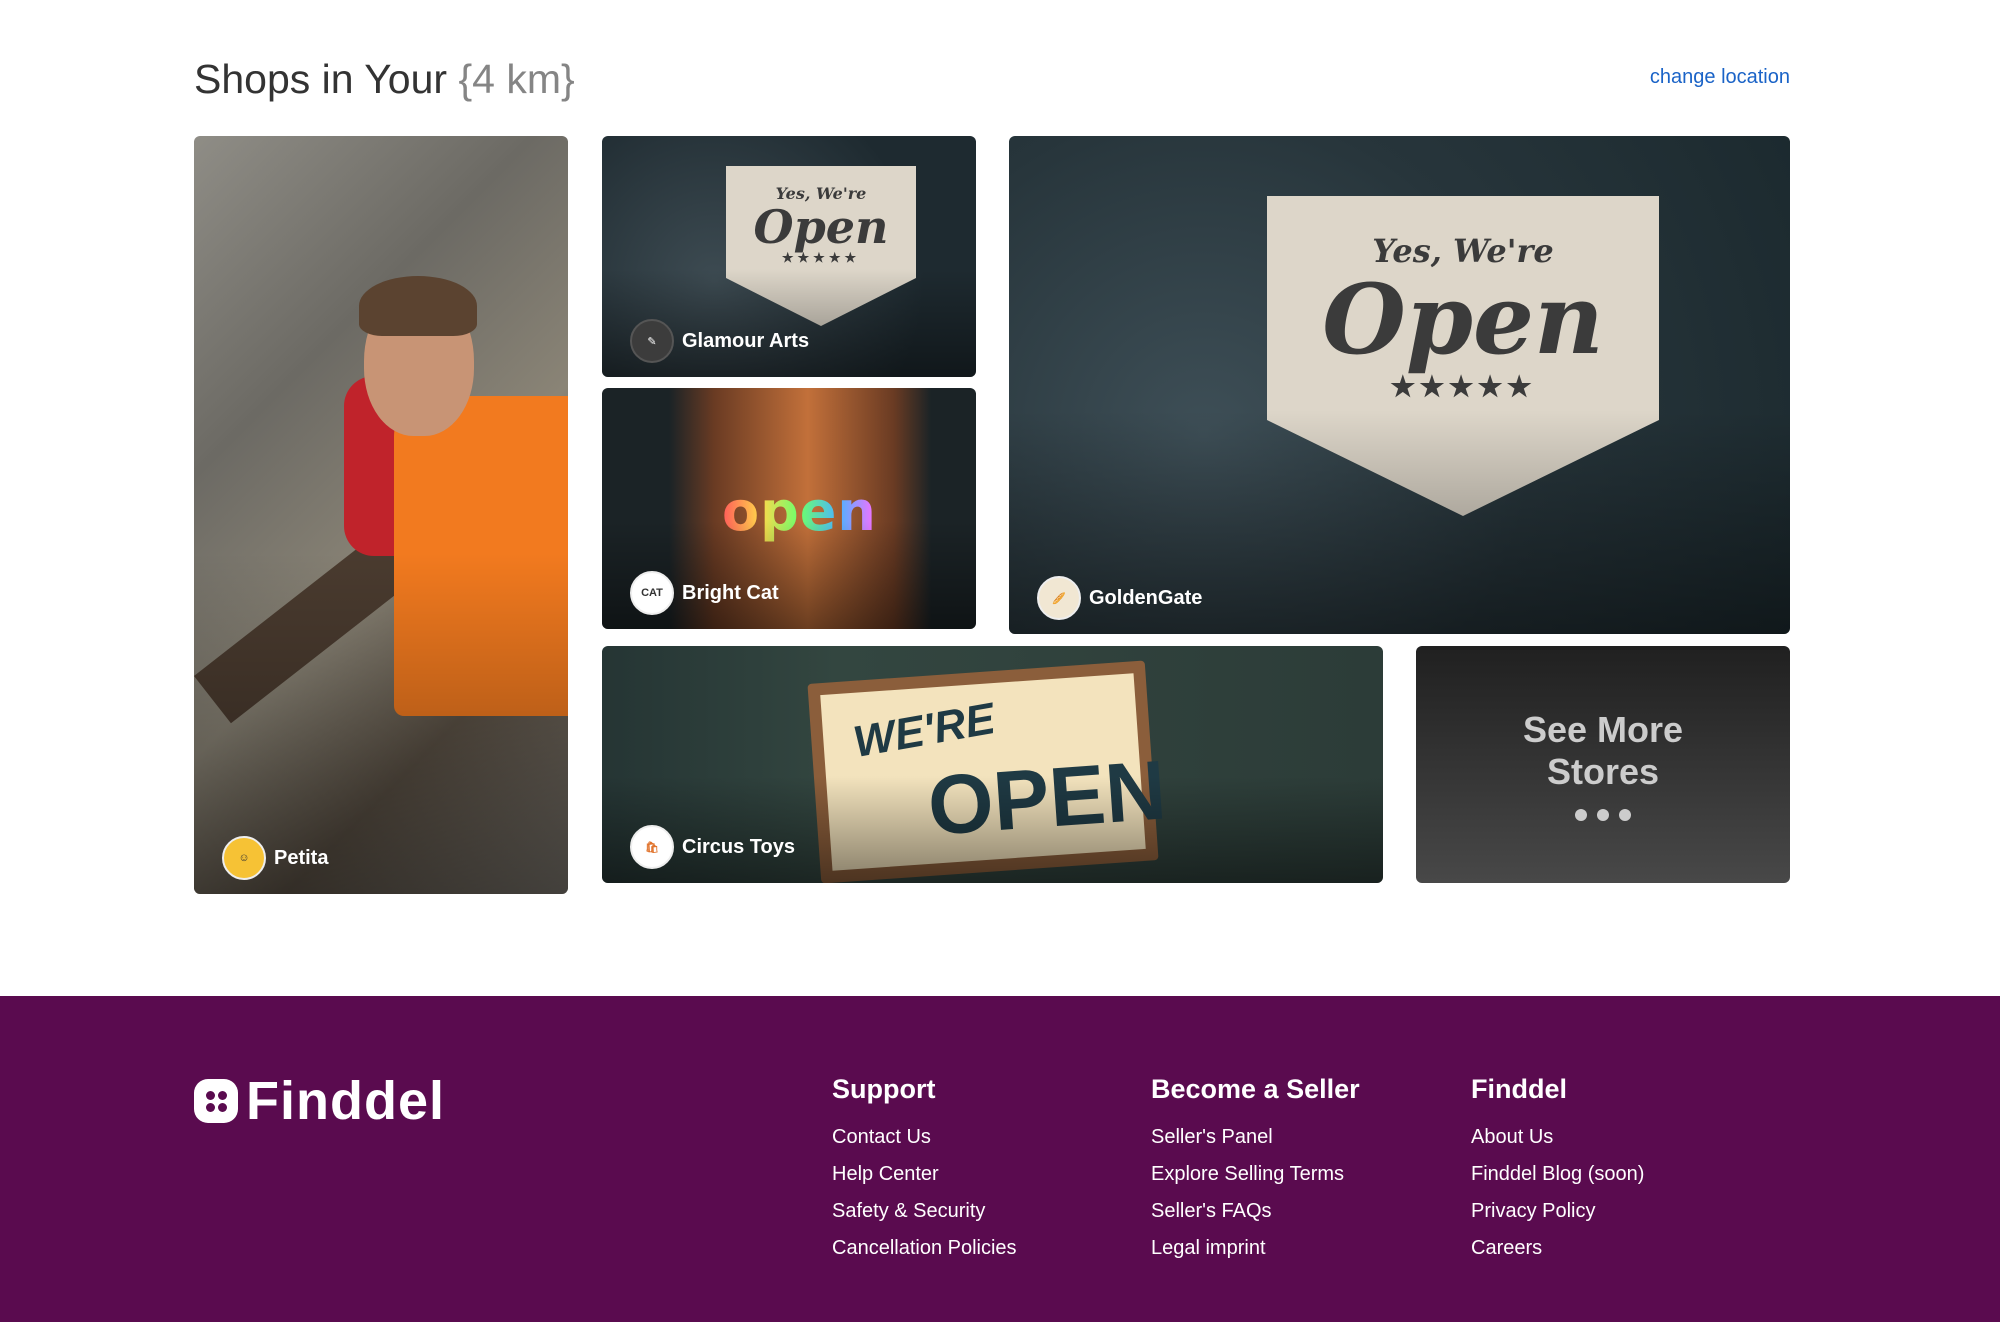  What do you see at coordinates (1255, 1248) in the screenshot?
I see `footer-link-legal-imprint: Legal imprint` at bounding box center [1255, 1248].